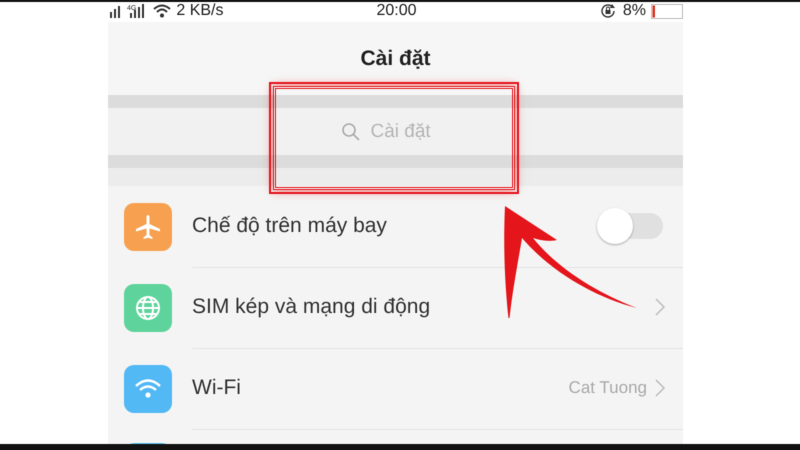 This screenshot has height=450, width=800. Describe the element at coordinates (395, 388) in the screenshot. I see `settings-item: Wi-Fi Cat Tuong` at that location.